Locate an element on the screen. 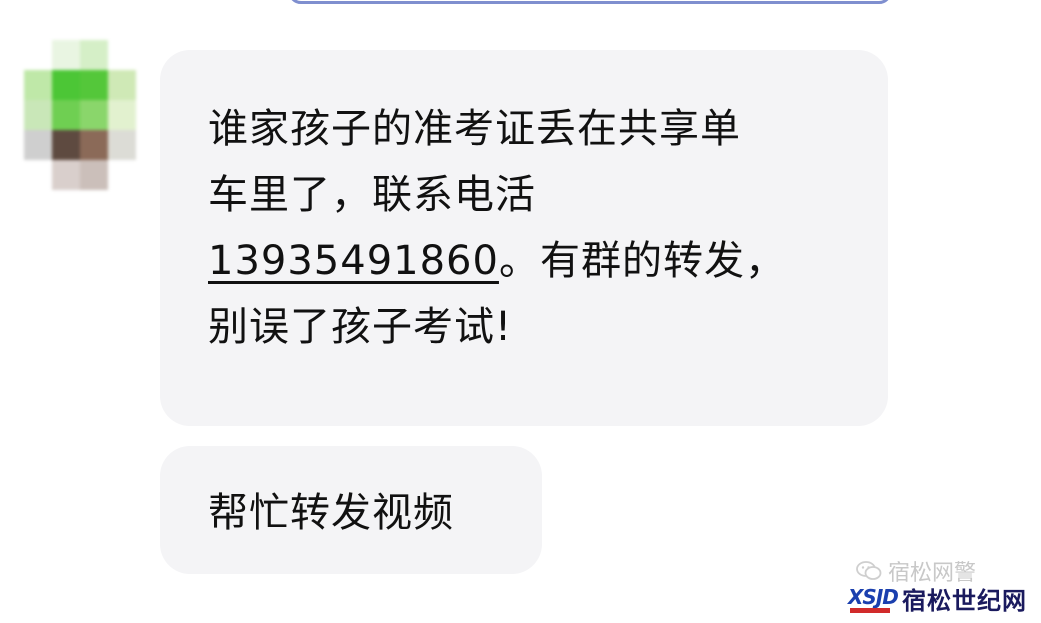  avatar is located at coordinates (80, 115).